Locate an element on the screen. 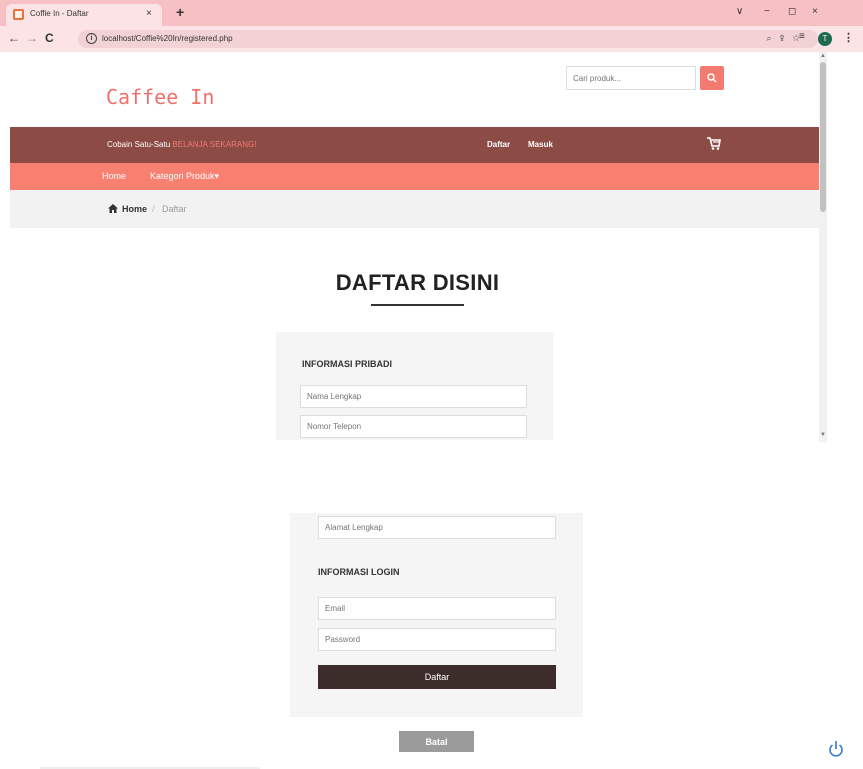 This screenshot has height=769, width=863. home-icon is located at coordinates (113, 208).